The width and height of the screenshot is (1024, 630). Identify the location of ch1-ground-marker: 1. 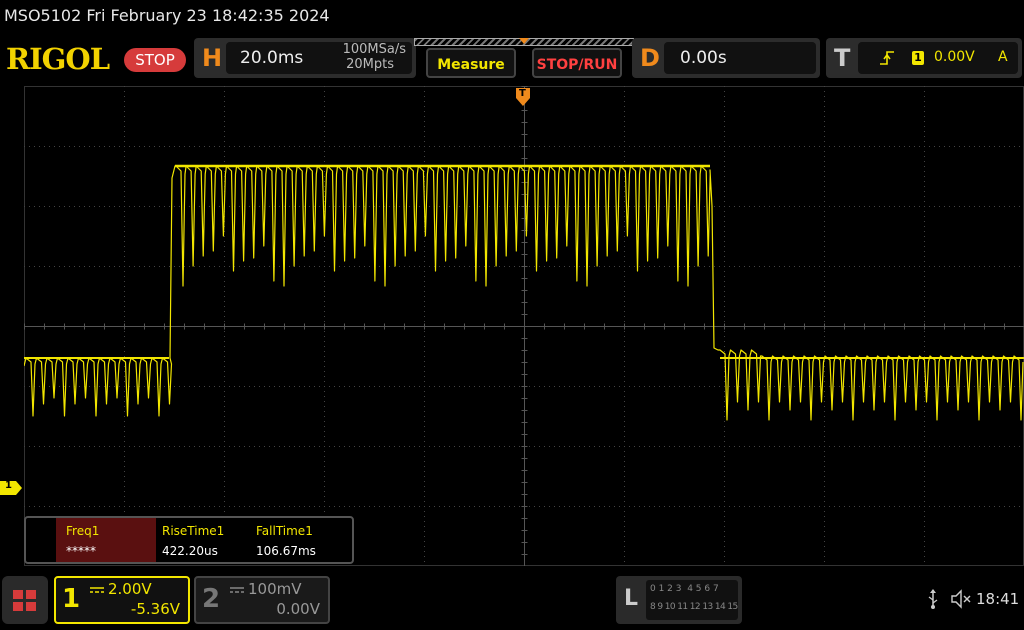
(11, 487).